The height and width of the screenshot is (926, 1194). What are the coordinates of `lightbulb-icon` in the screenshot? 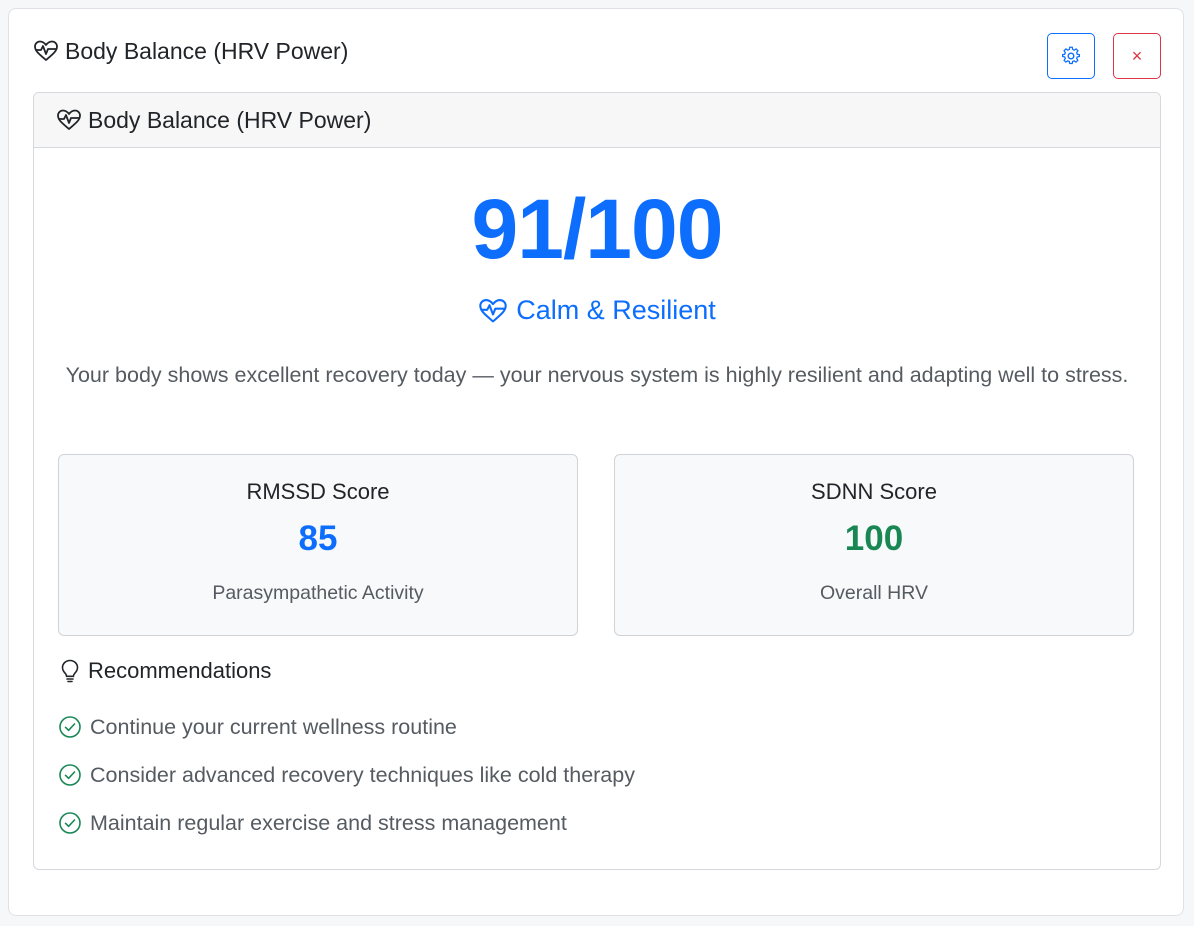 It's located at (70, 671).